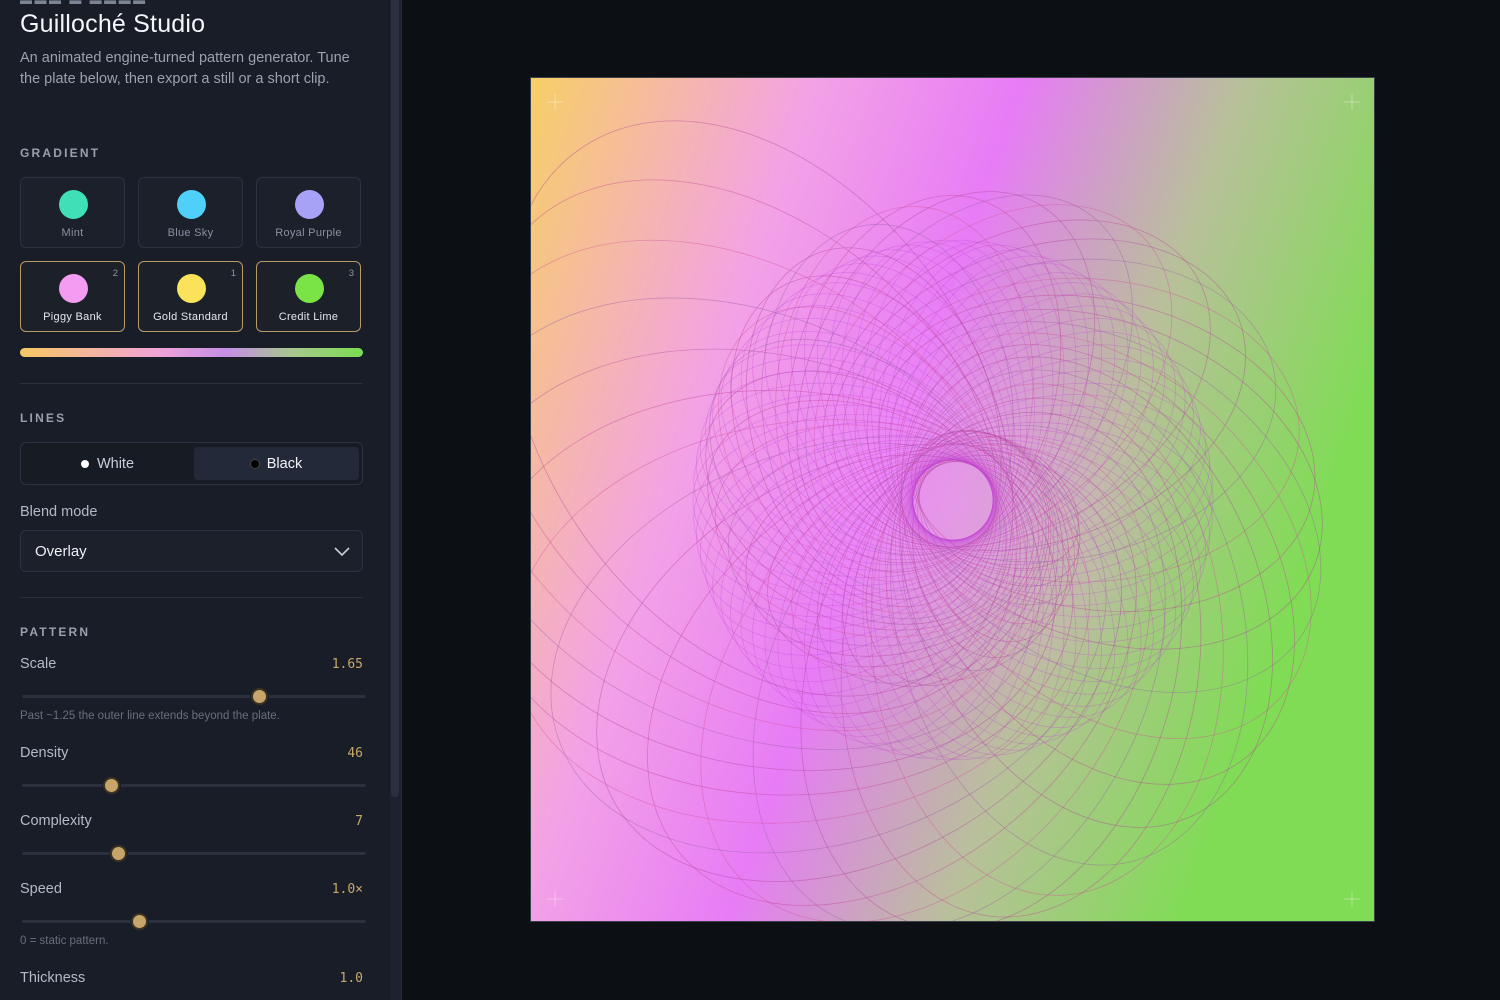 Image resolution: width=1500 pixels, height=1000 pixels. I want to click on blend-mode-select: Overlay, so click(191, 551).